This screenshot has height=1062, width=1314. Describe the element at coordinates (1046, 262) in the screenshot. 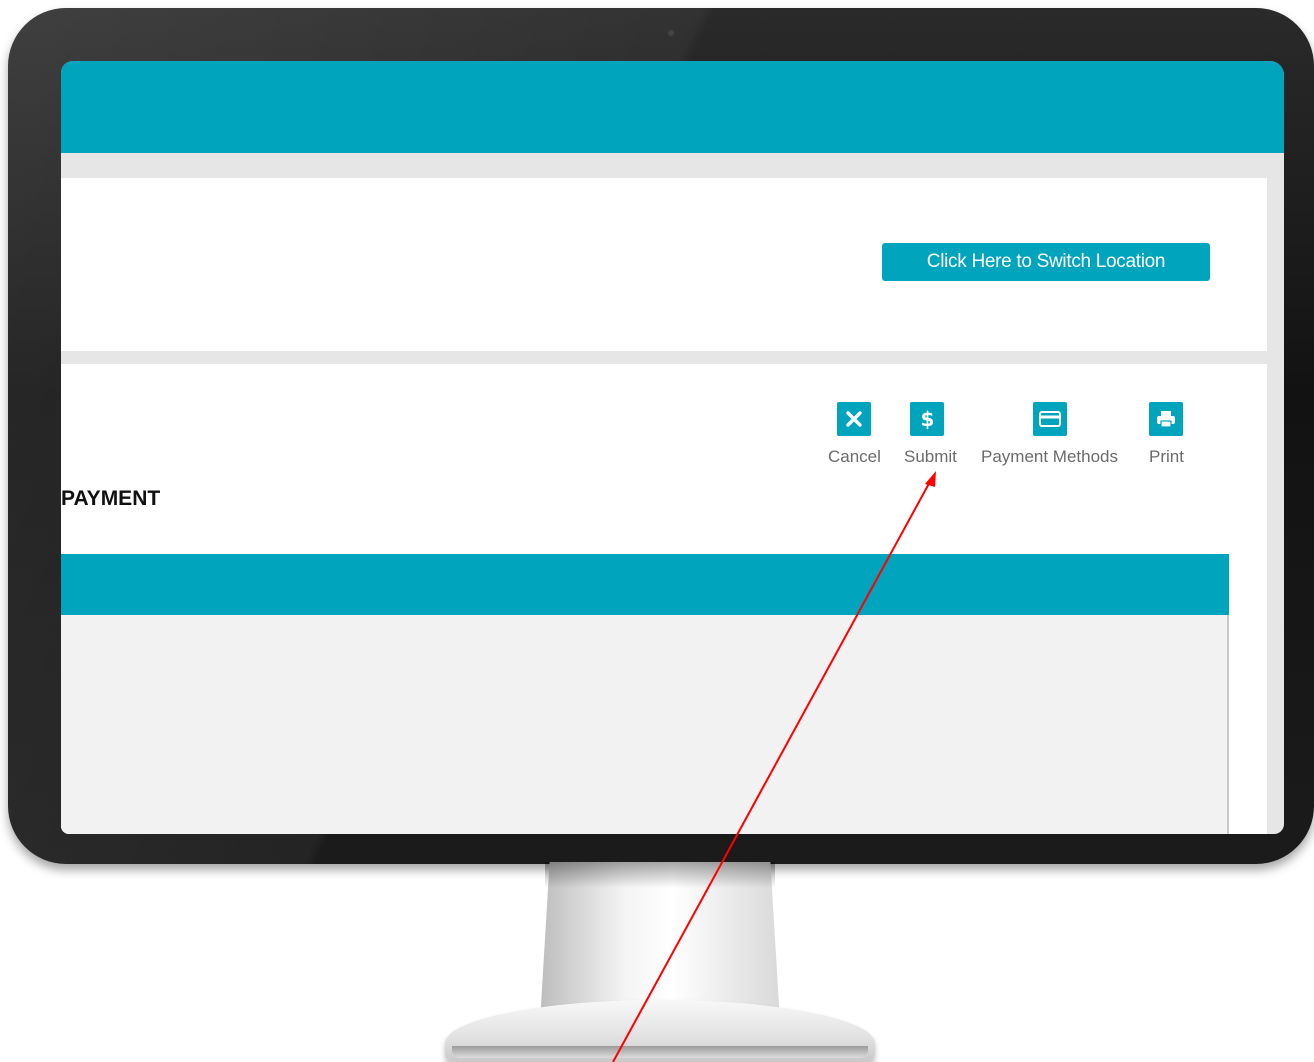

I see `switch-location-button: Click Here to Switch Location` at that location.